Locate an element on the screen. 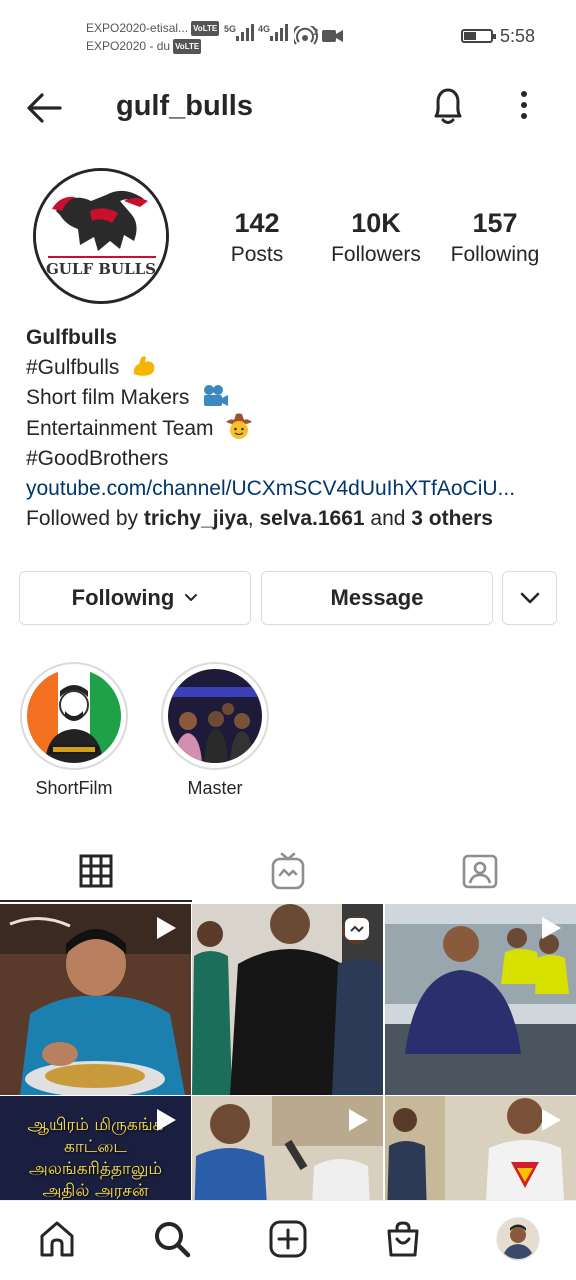 This screenshot has height=1280, width=576. search-icon is located at coordinates (173, 1240).